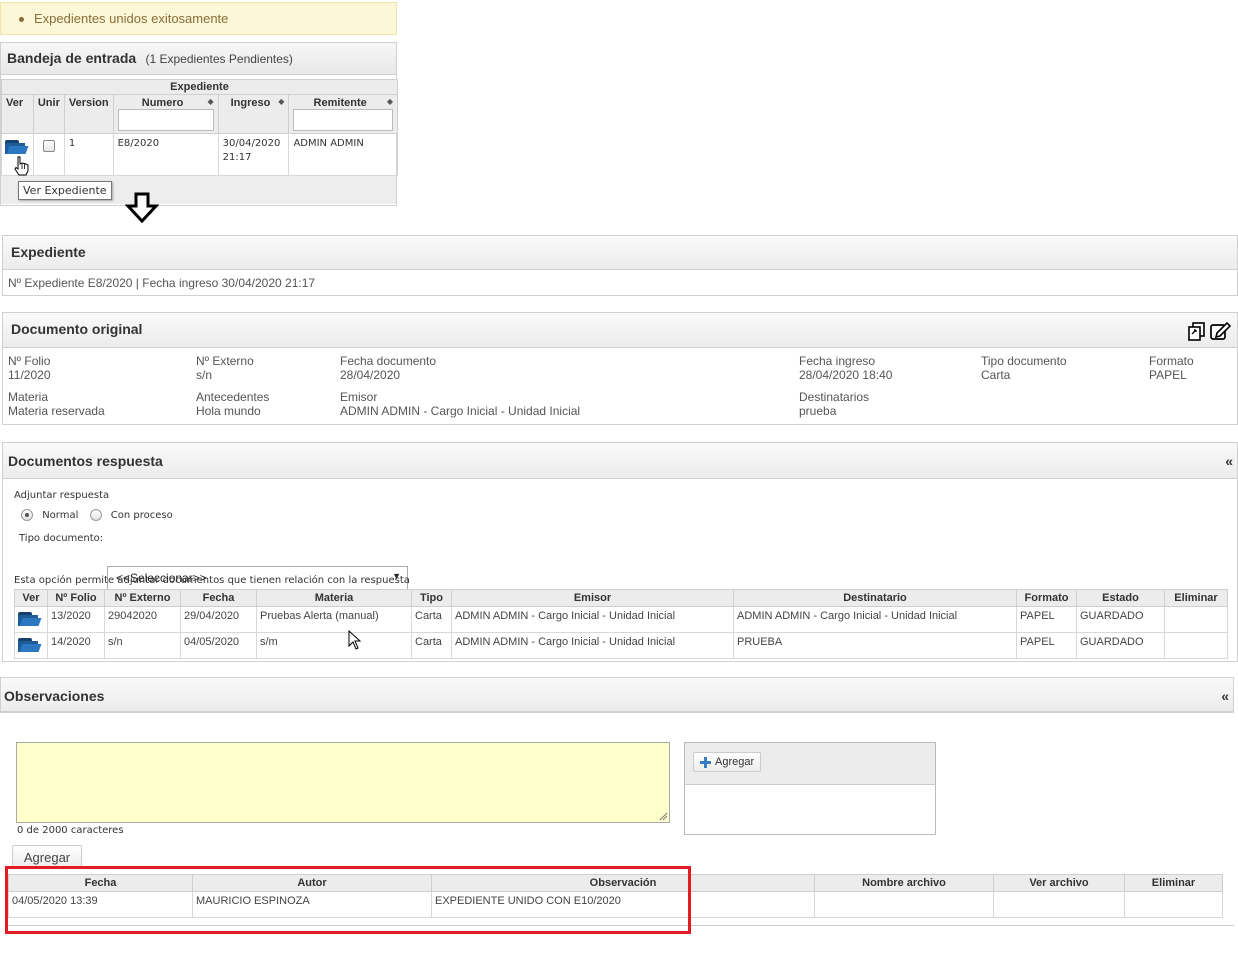  I want to click on respuesta-title: Documentos respuesta, so click(85, 461).